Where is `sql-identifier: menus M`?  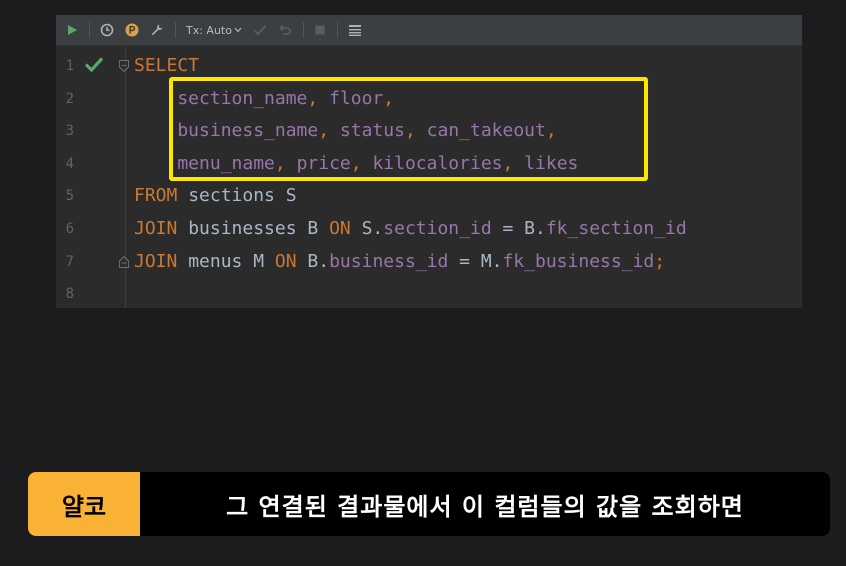
sql-identifier: menus M is located at coordinates (231, 261).